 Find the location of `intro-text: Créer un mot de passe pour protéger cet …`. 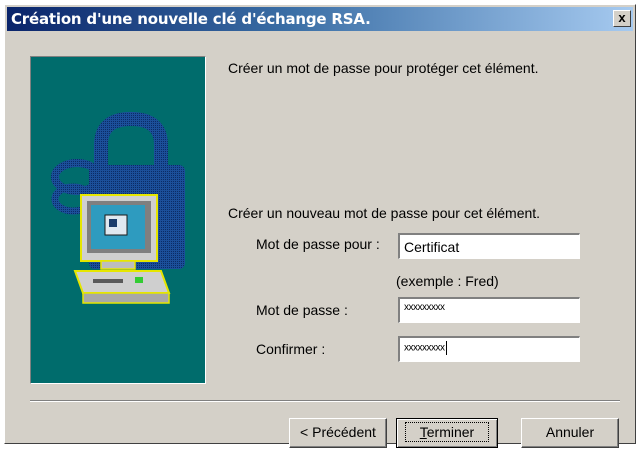

intro-text: Créer un mot de passe pour protéger cet … is located at coordinates (383, 68).